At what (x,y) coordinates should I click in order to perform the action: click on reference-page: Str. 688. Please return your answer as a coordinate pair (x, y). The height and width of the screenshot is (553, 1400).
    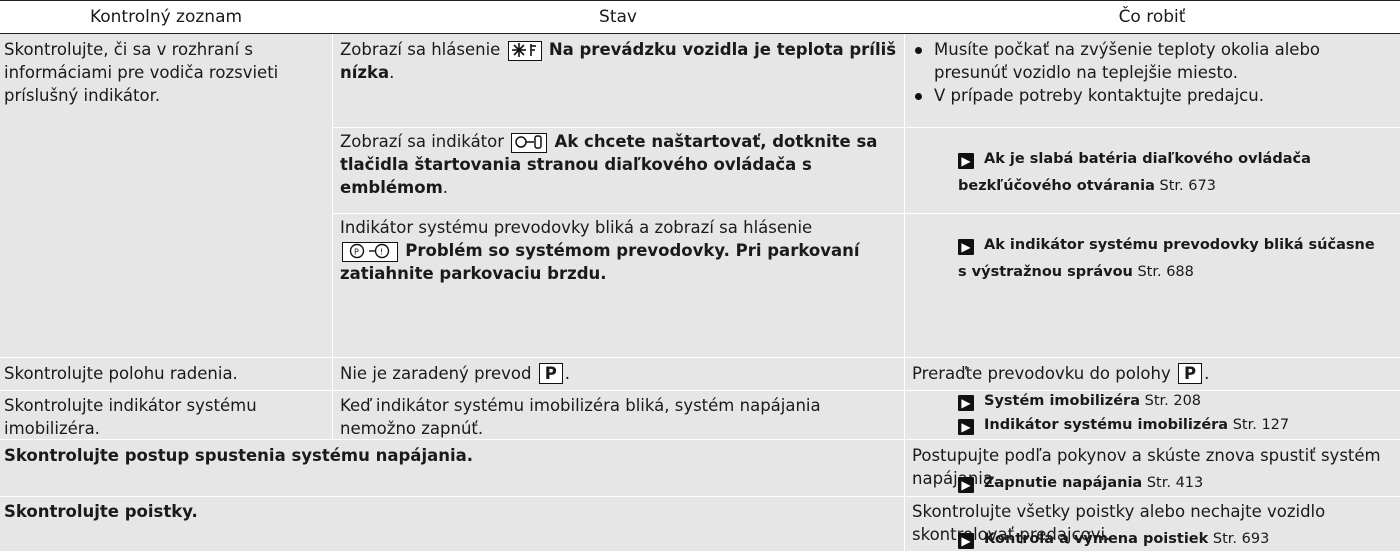
    Looking at the image, I should click on (1165, 272).